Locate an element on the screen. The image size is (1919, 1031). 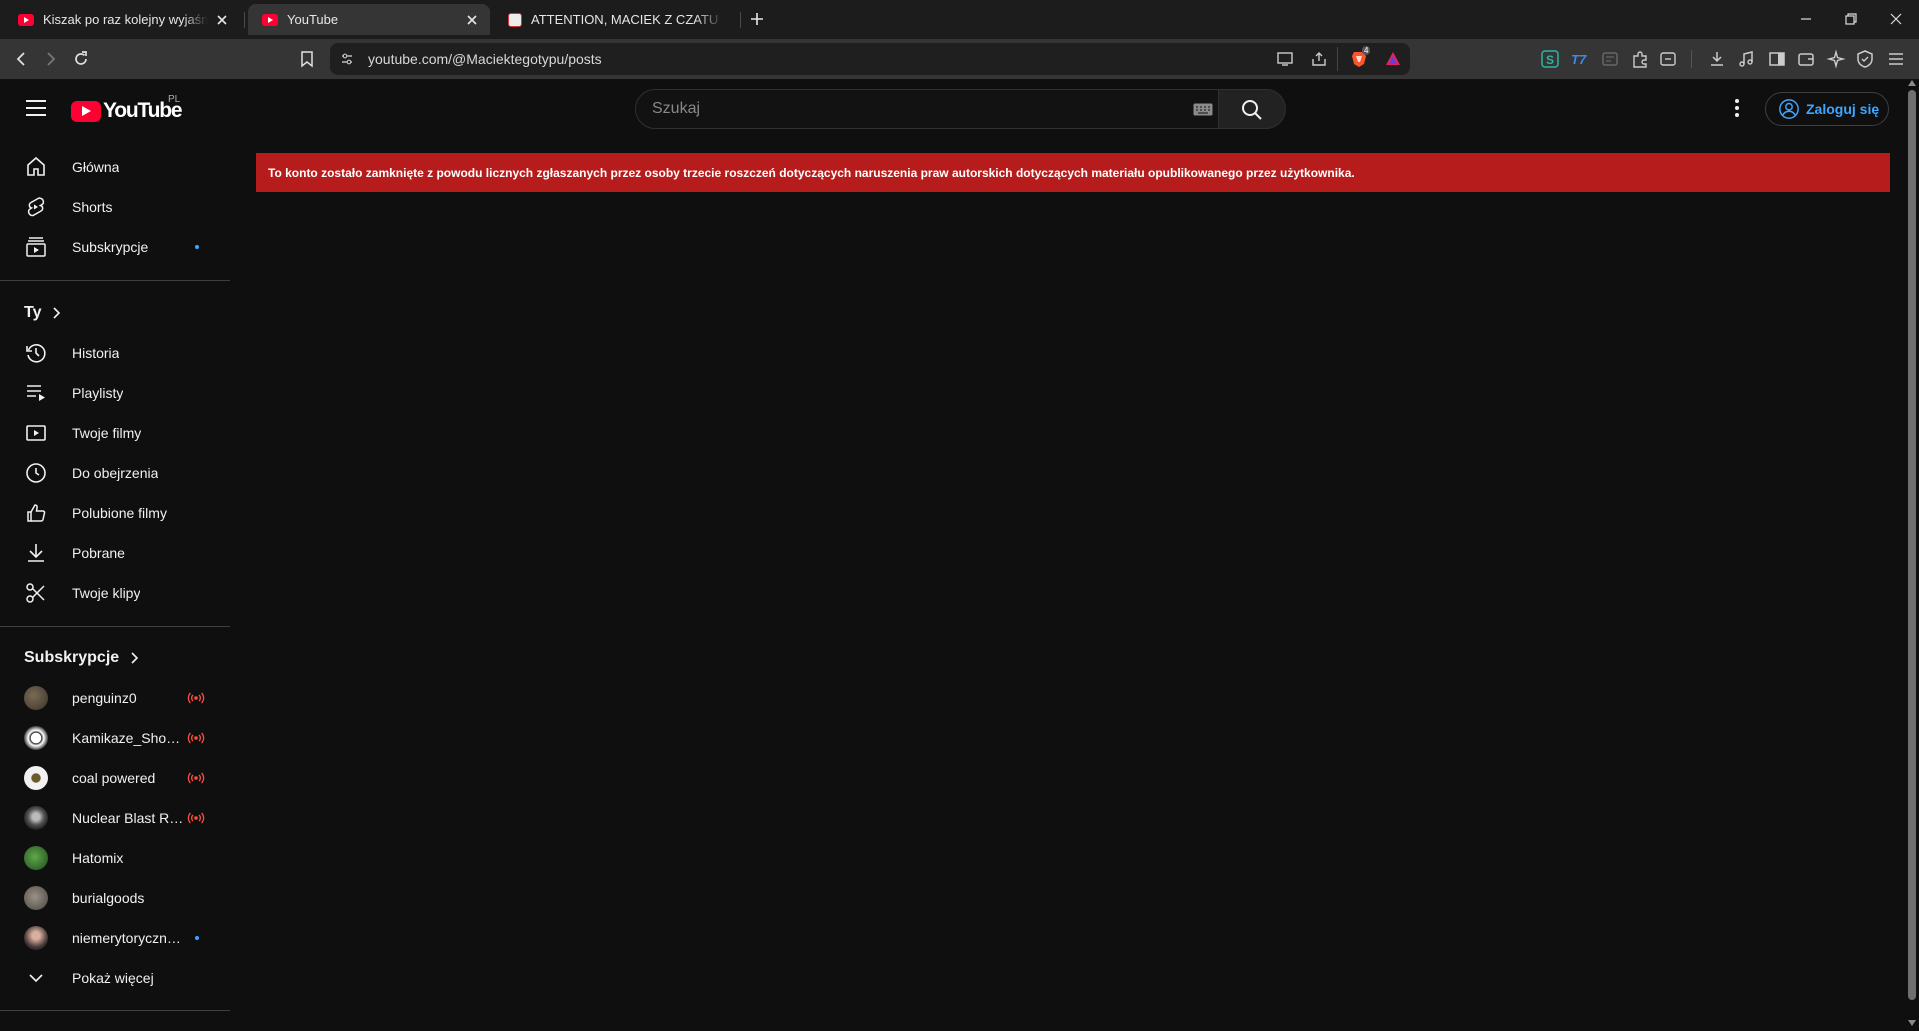
sidebar-item-label: Do obejrzenia is located at coordinates (115, 473).